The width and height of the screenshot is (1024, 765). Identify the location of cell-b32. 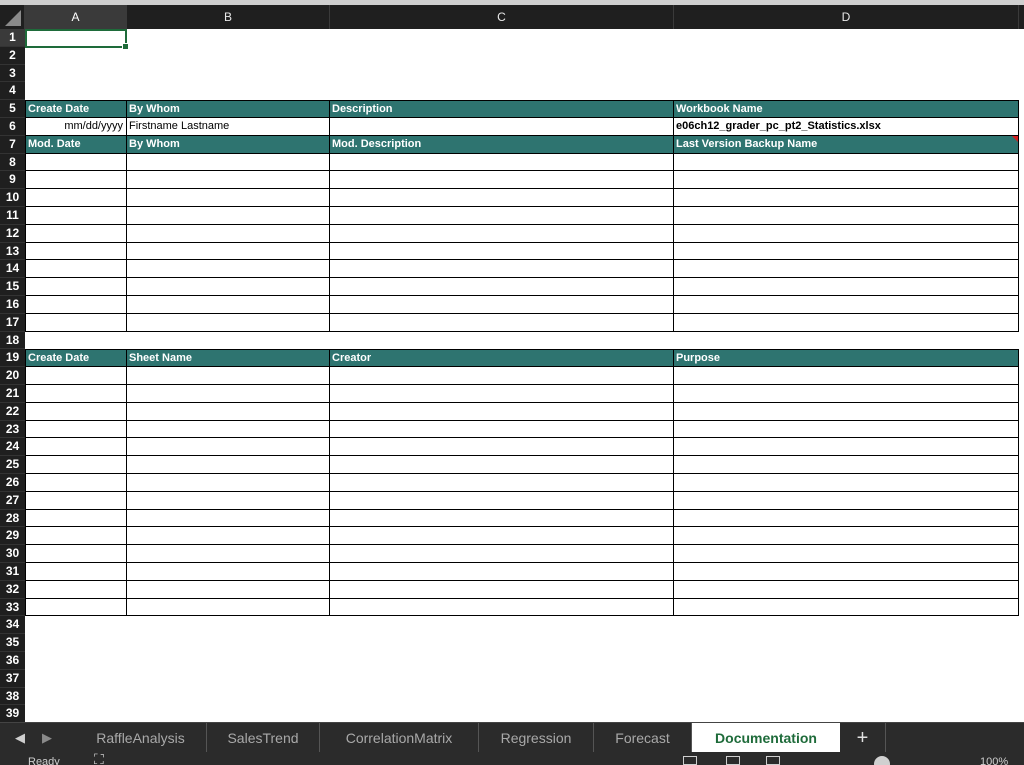
(228, 589).